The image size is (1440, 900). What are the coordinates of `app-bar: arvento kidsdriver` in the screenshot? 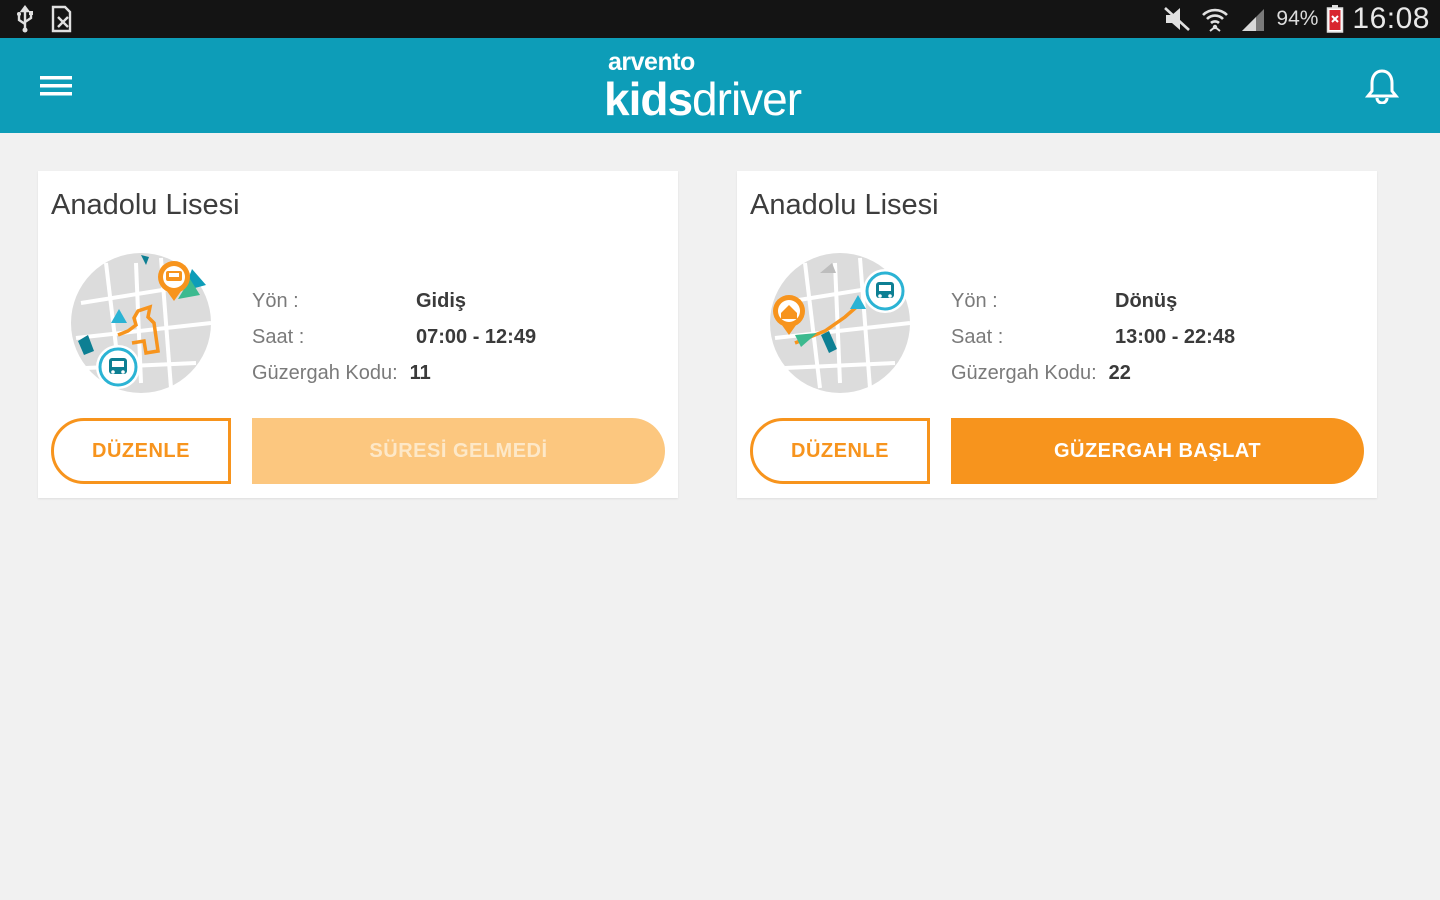 It's located at (720, 85).